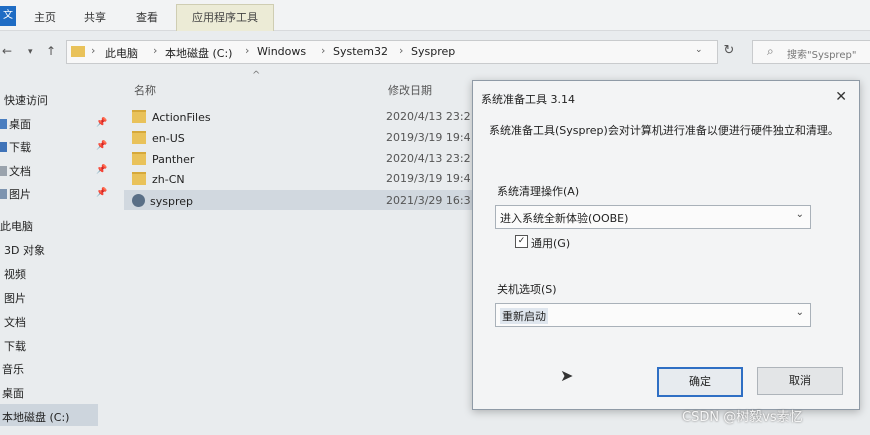 The height and width of the screenshot is (435, 870). What do you see at coordinates (171, 117) in the screenshot?
I see `list-item: ActionFiles` at bounding box center [171, 117].